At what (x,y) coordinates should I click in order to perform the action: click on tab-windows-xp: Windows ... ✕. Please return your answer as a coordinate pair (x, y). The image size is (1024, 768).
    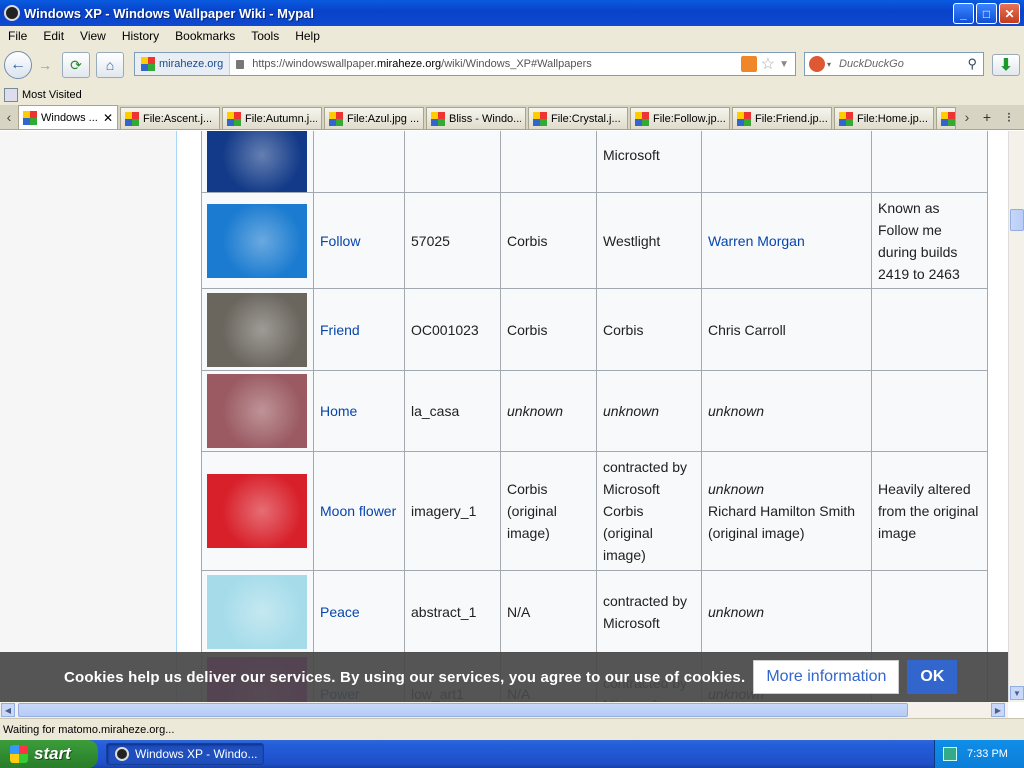
    Looking at the image, I should click on (68, 117).